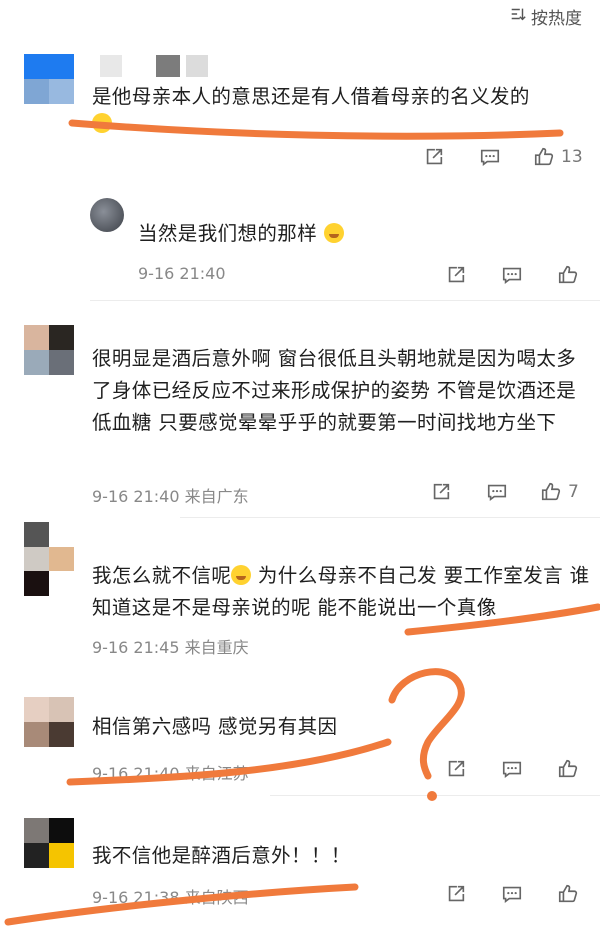 This screenshot has width=600, height=933. Describe the element at coordinates (170, 647) in the screenshot. I see `comment-meta: 9-16 21:45 来自重庆` at that location.